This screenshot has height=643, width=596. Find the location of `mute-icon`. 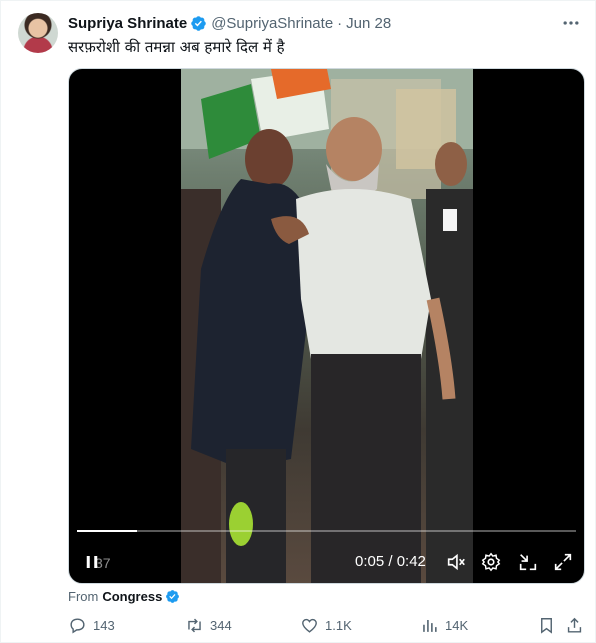

mute-icon is located at coordinates (456, 562).